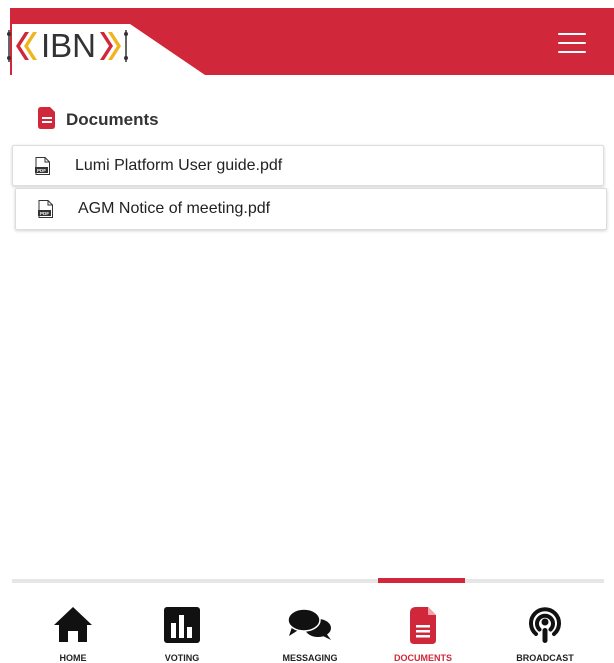 The image size is (614, 663). Describe the element at coordinates (179, 165) in the screenshot. I see `document-name: Lumi Platform User guide.pdf` at that location.